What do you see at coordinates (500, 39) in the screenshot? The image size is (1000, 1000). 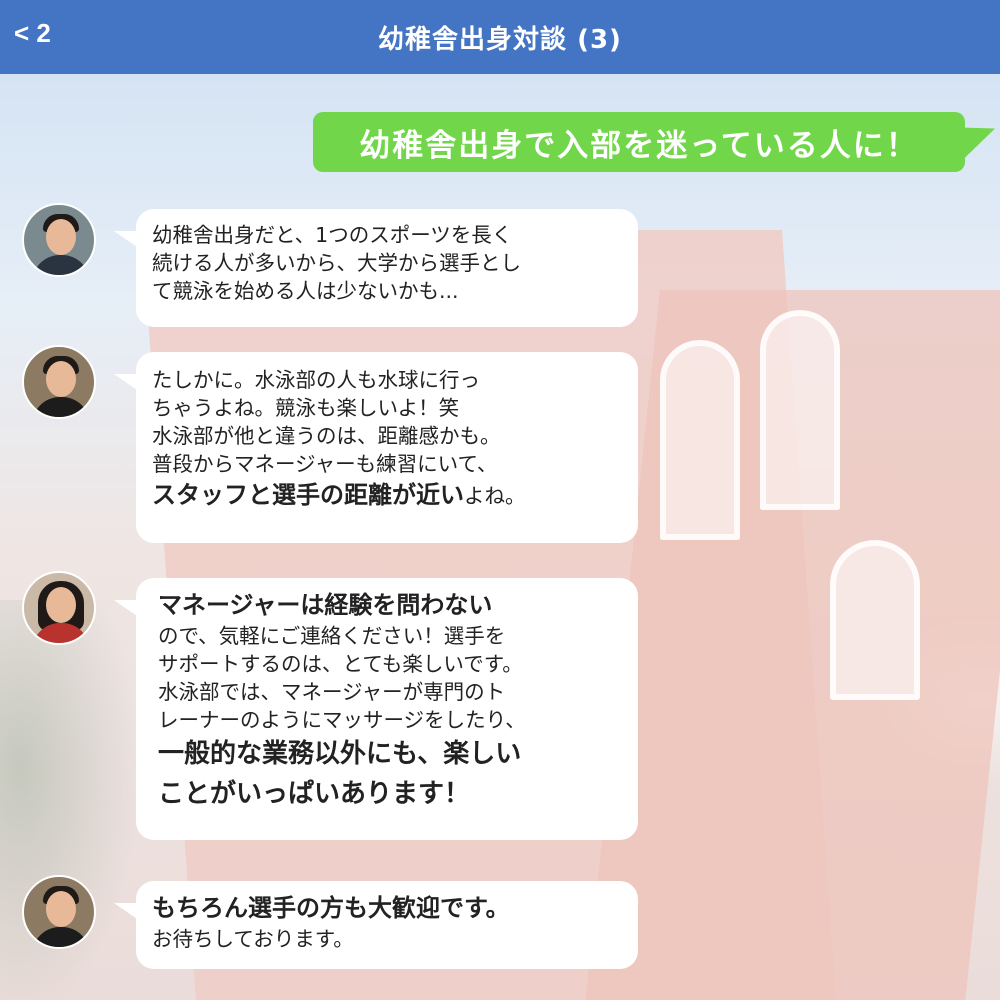 I see `page-title: 幼稚舎出身対談 (3)` at bounding box center [500, 39].